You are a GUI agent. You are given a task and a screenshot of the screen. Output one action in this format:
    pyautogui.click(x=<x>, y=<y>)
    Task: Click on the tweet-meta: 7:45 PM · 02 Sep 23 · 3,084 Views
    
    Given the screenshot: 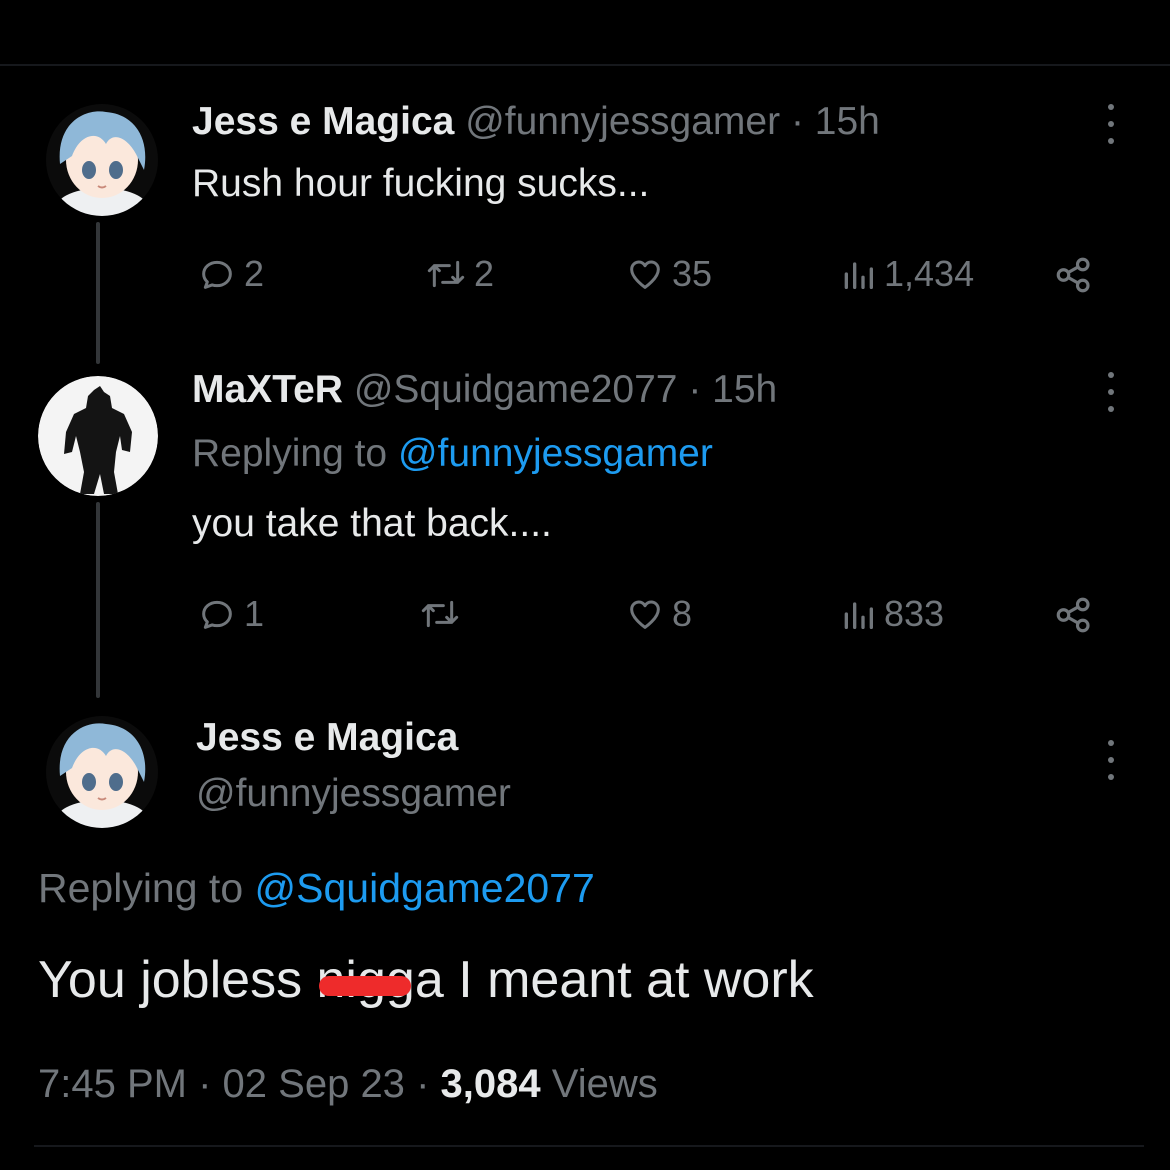 What is the action you would take?
    pyautogui.click(x=348, y=1084)
    